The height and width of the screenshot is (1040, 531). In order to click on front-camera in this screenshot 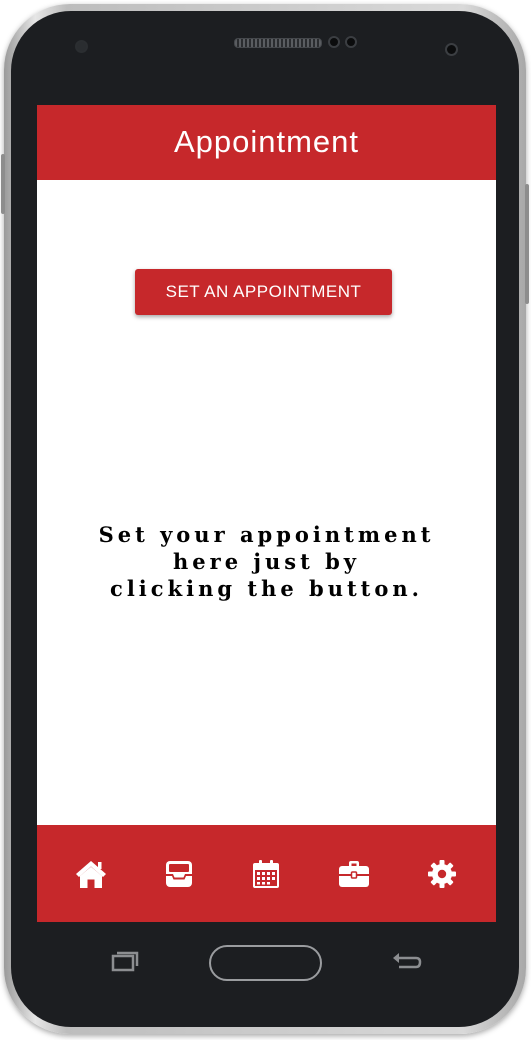, I will do `click(451, 49)`.